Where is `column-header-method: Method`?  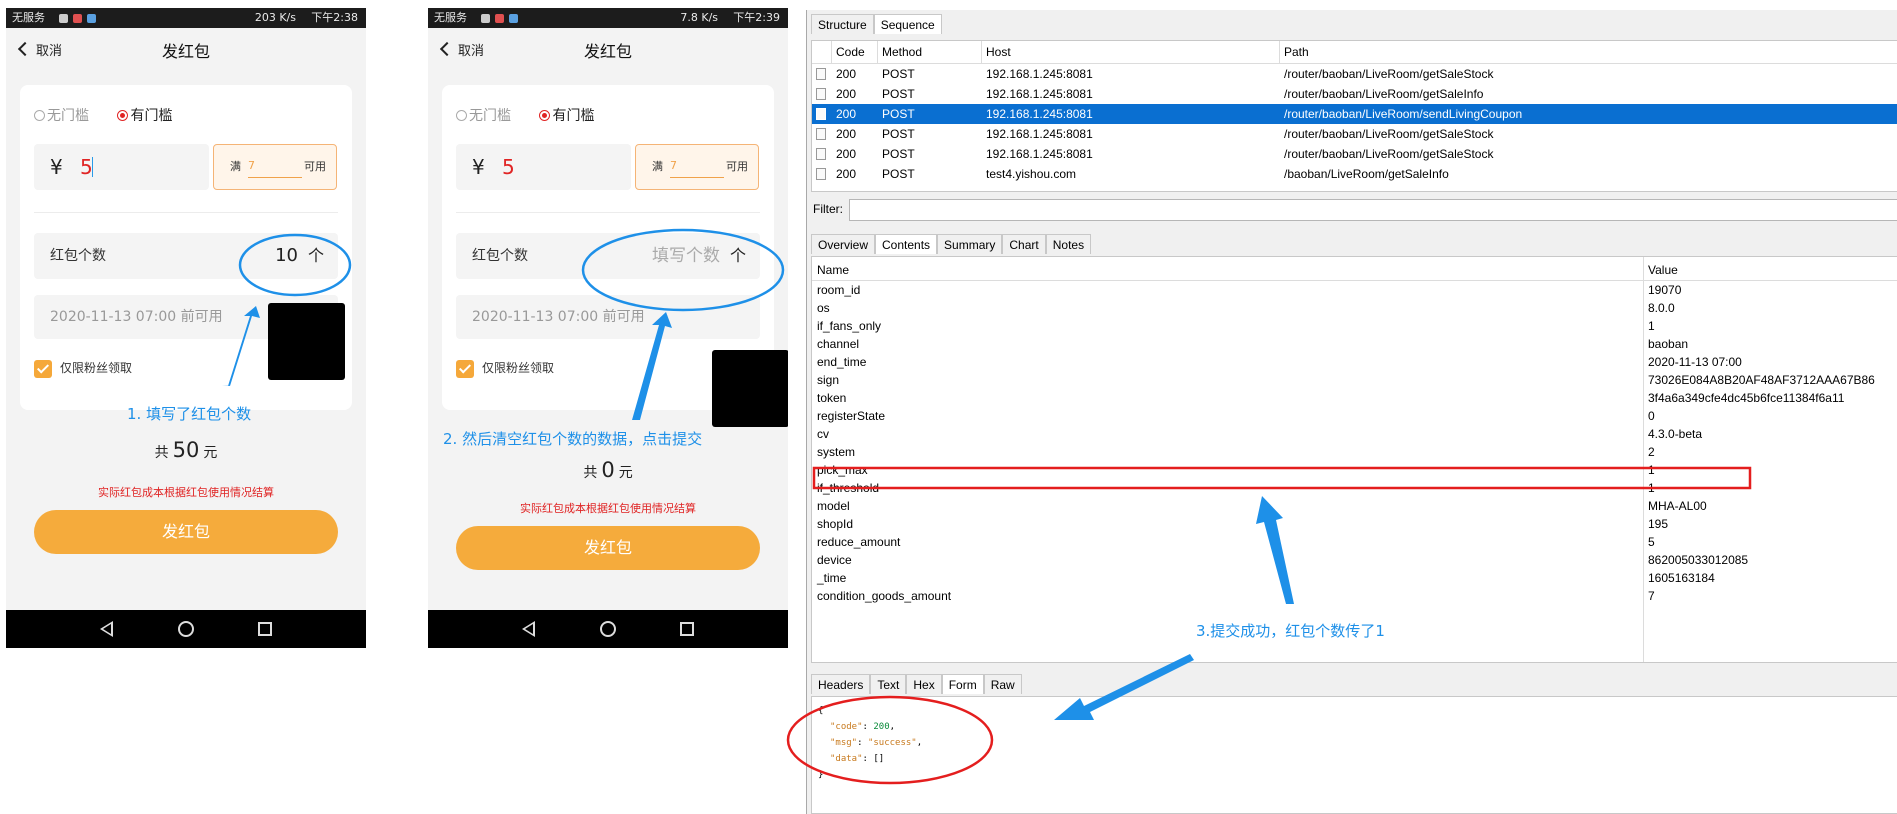
column-header-method: Method is located at coordinates (930, 52).